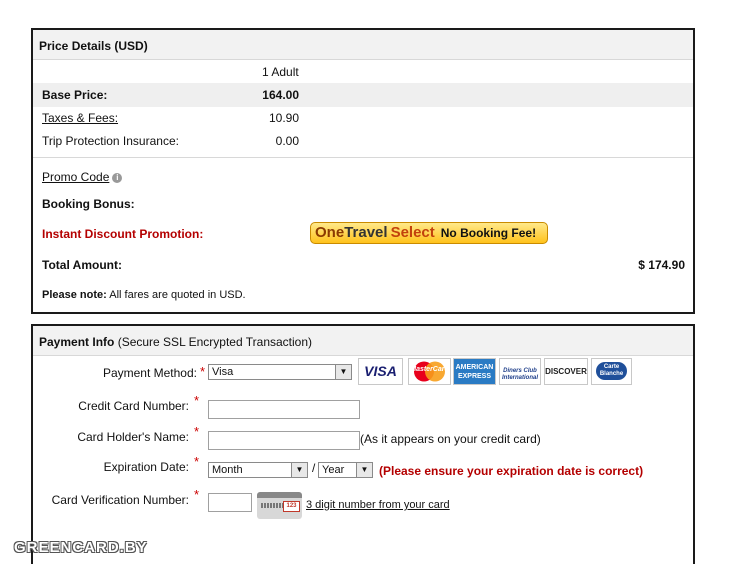 The width and height of the screenshot is (734, 568). What do you see at coordinates (133, 437) in the screenshot?
I see `card-holder-name-label: Card Holder's Name:` at bounding box center [133, 437].